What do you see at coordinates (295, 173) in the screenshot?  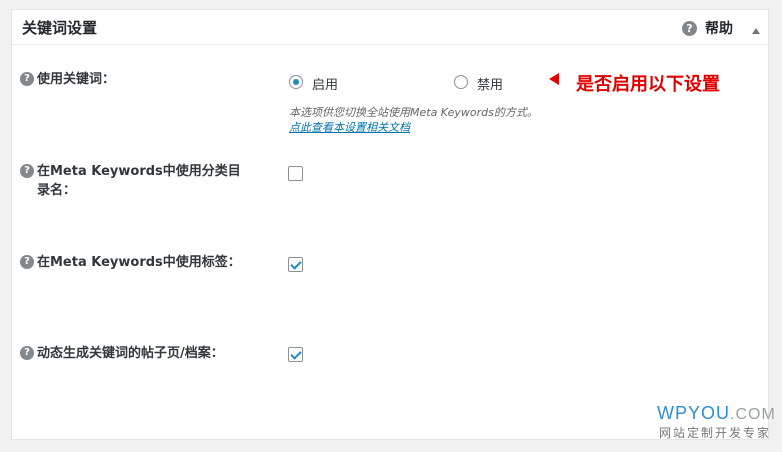 I see `categories-checkbox` at bounding box center [295, 173].